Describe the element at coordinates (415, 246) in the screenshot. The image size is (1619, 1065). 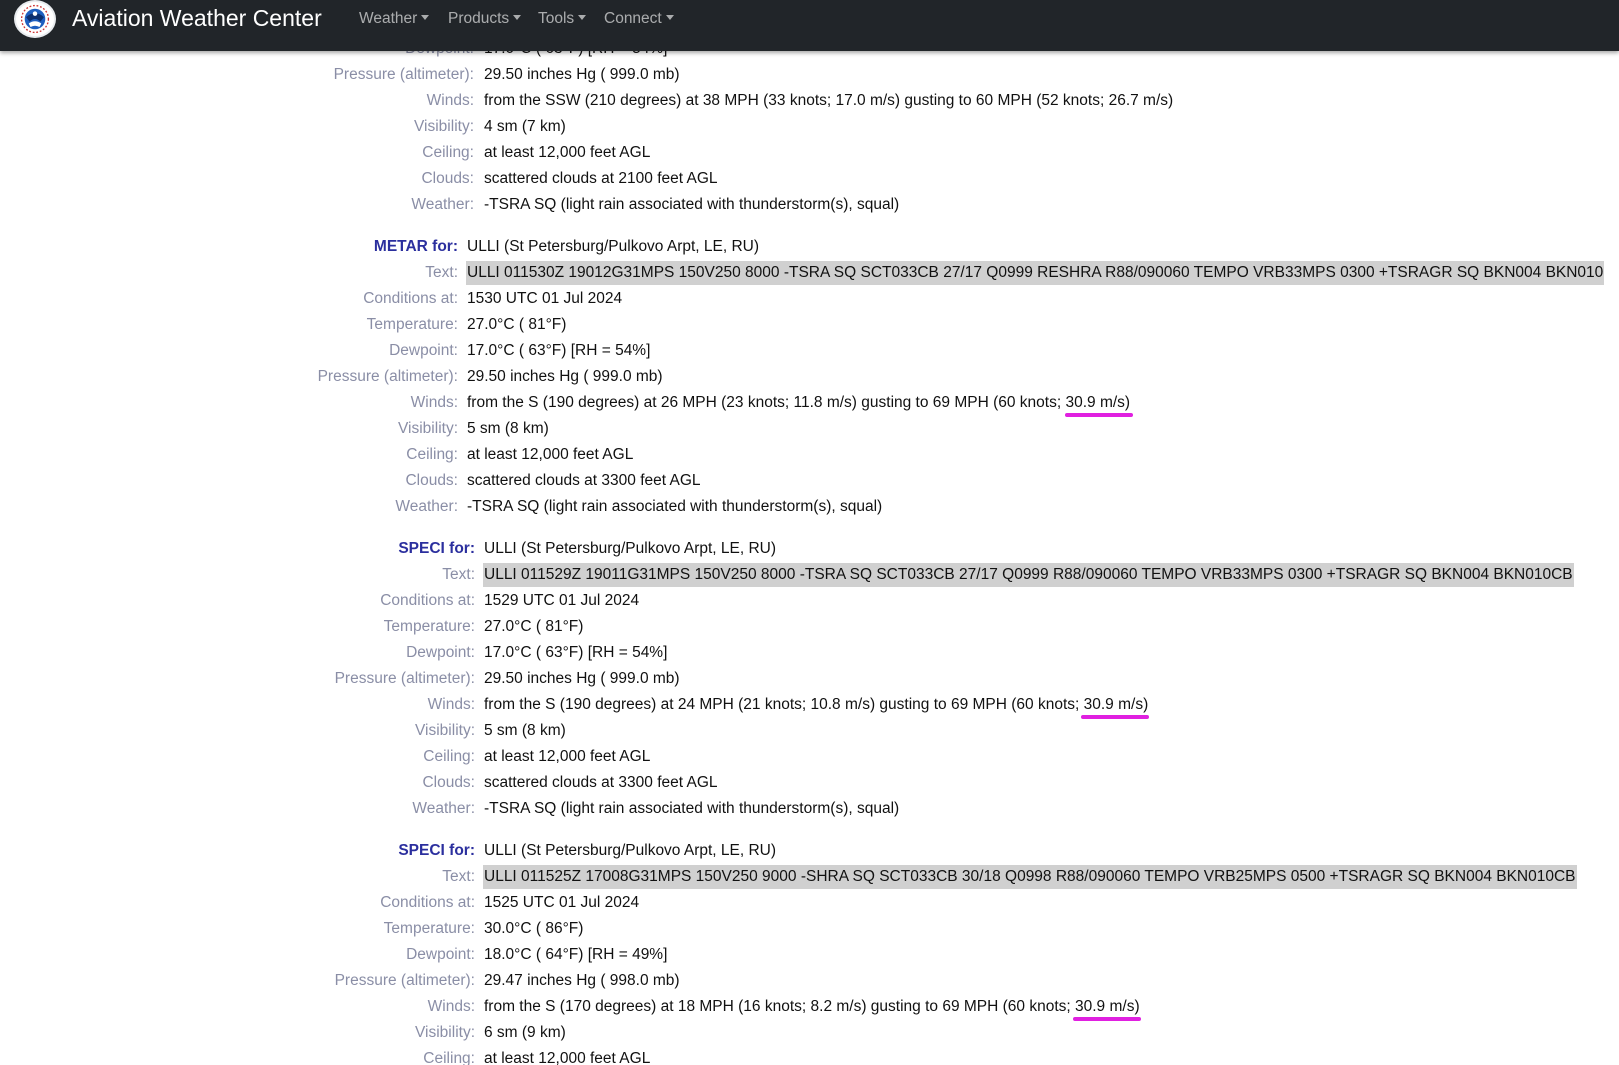
I see `metar-for-label: METAR for:` at that location.